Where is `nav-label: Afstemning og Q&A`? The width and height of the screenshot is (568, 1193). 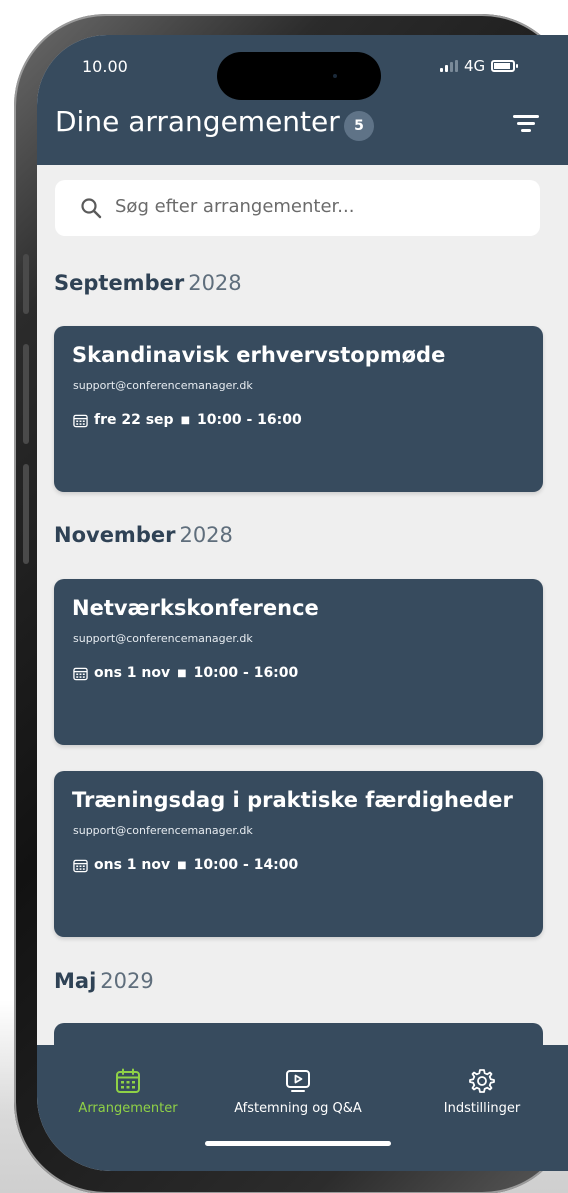 nav-label: Afstemning og Q&A is located at coordinates (298, 1108).